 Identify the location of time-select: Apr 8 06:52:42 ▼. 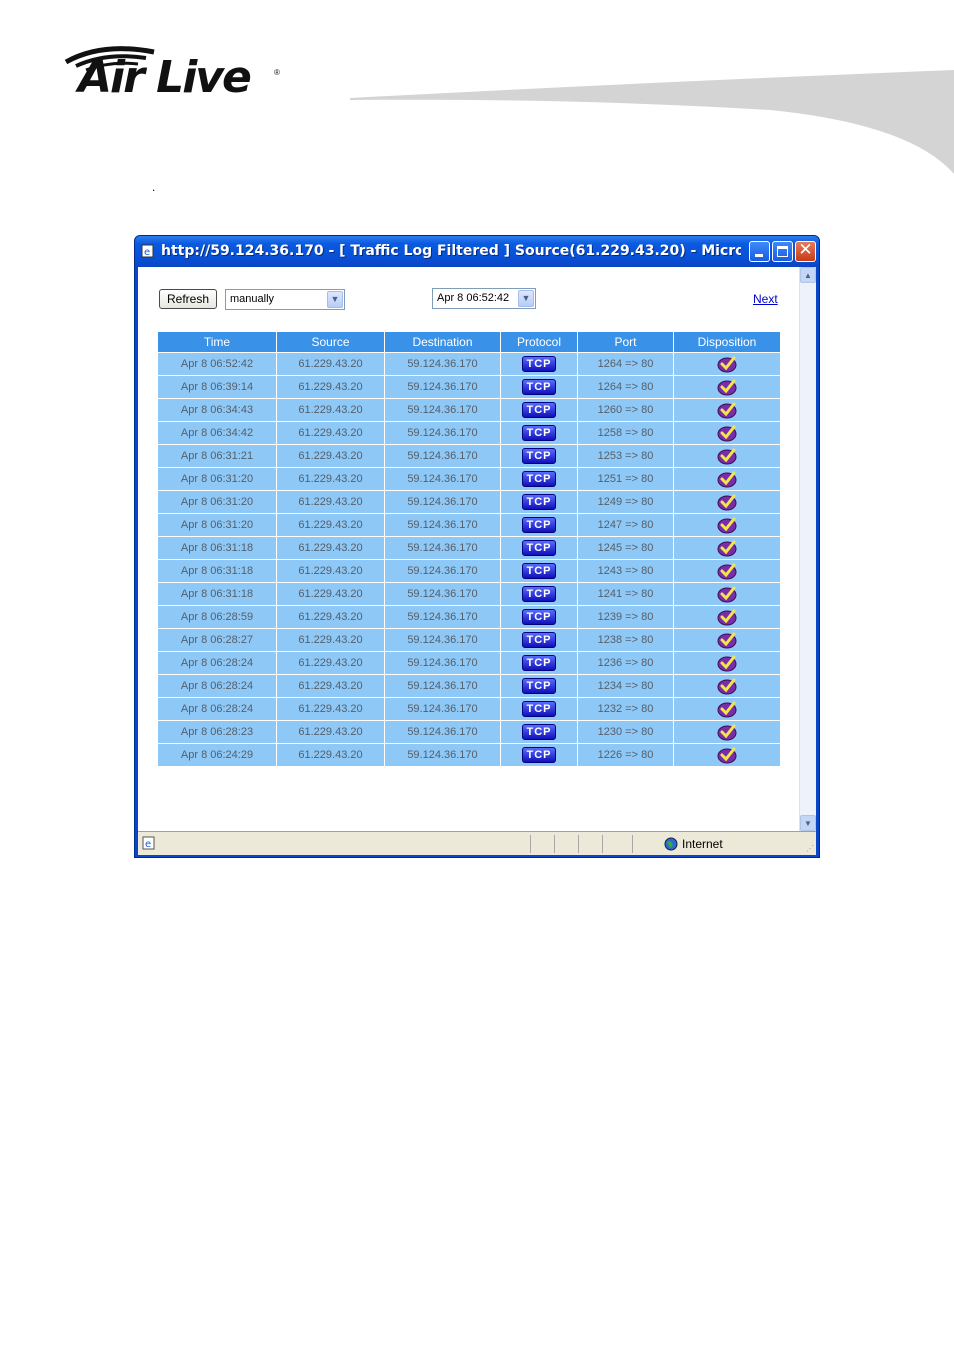
(484, 298).